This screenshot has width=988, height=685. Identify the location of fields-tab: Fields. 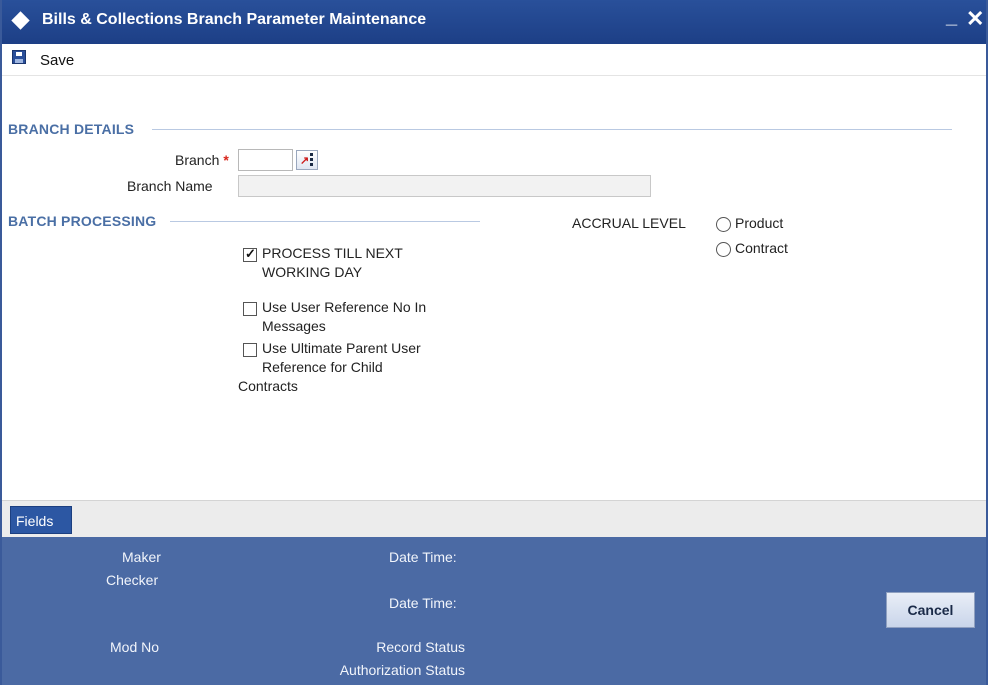
(41, 520).